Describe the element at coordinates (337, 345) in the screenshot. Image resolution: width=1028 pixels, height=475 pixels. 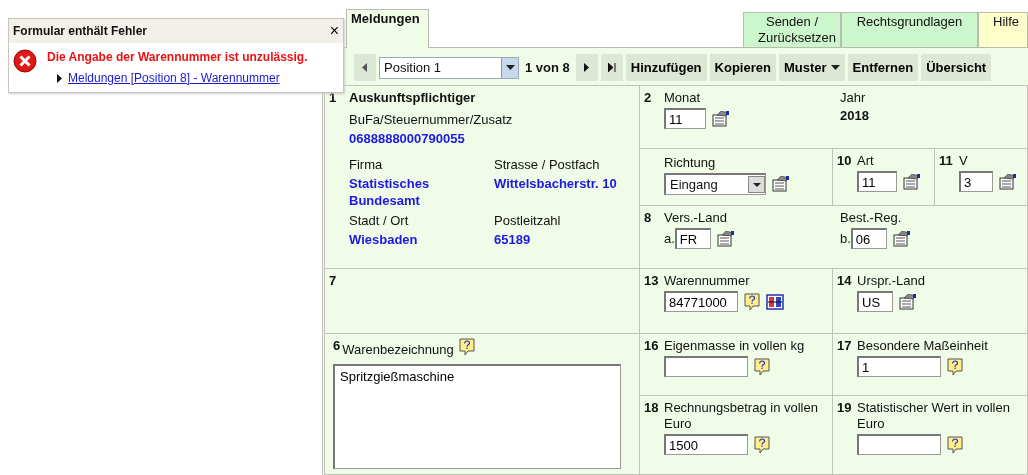
I see `box-number: 6` at that location.